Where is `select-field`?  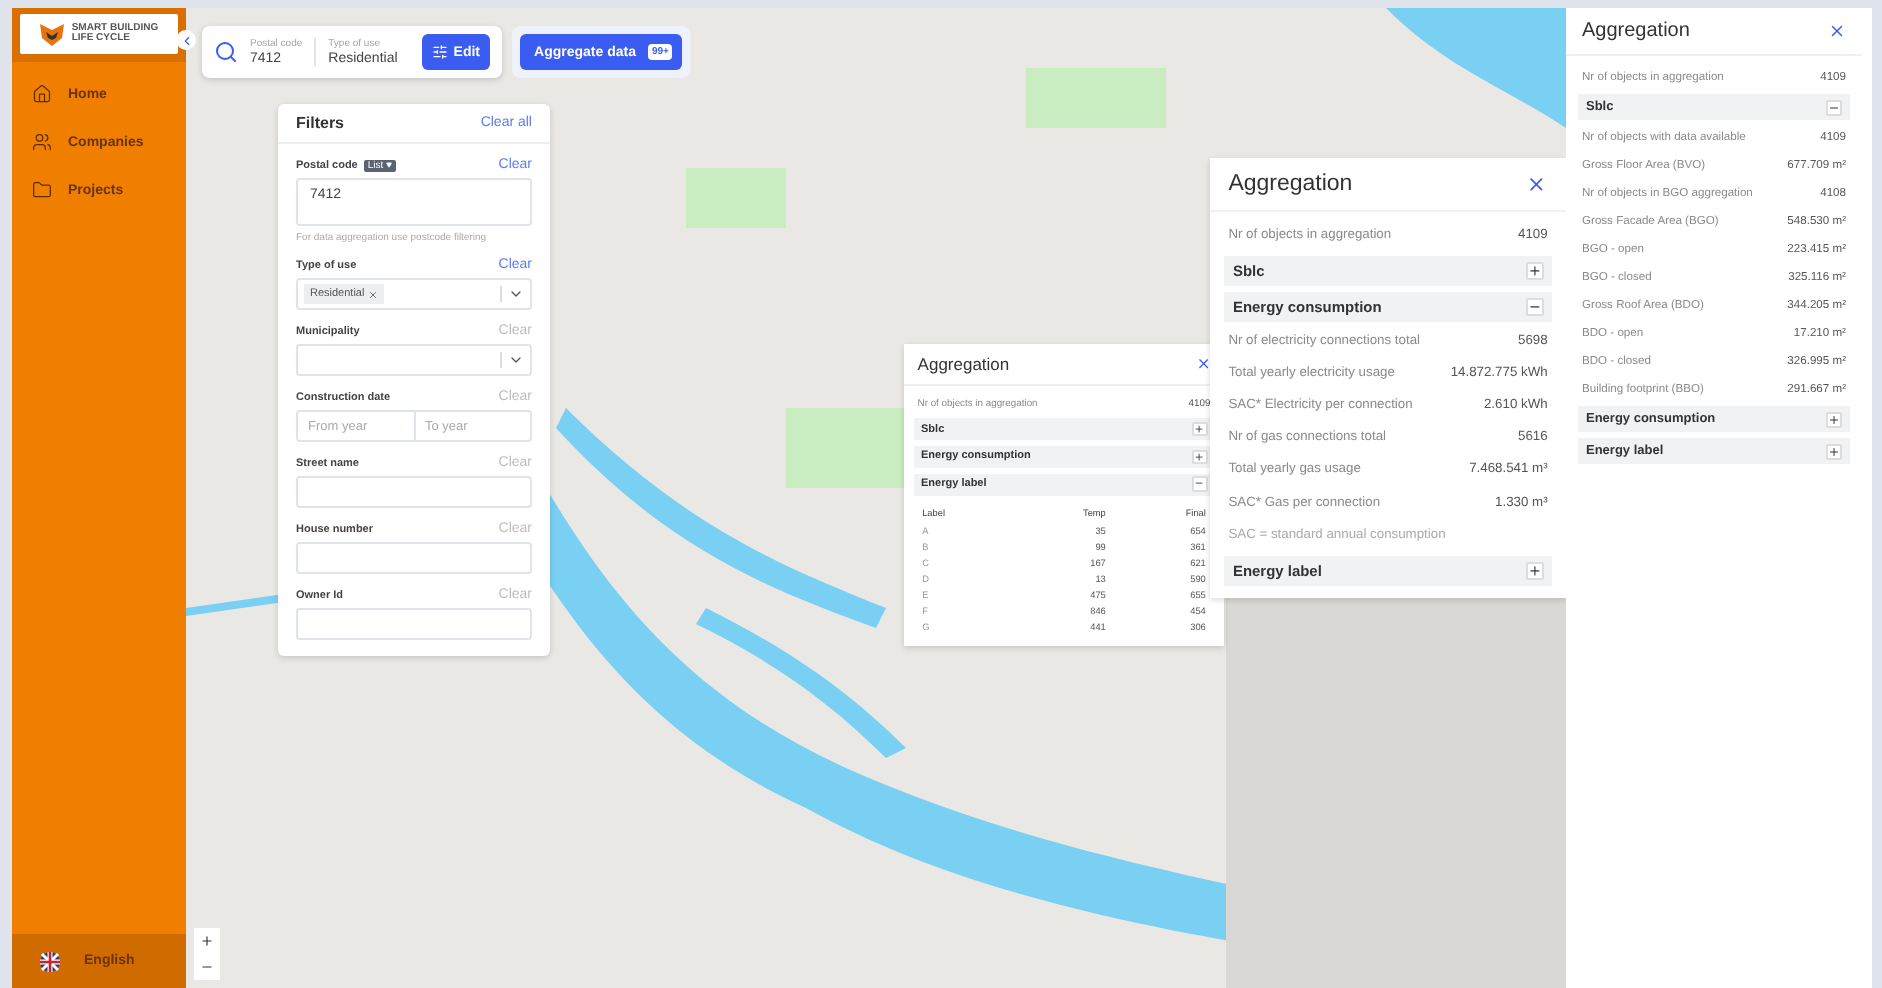
select-field is located at coordinates (414, 360).